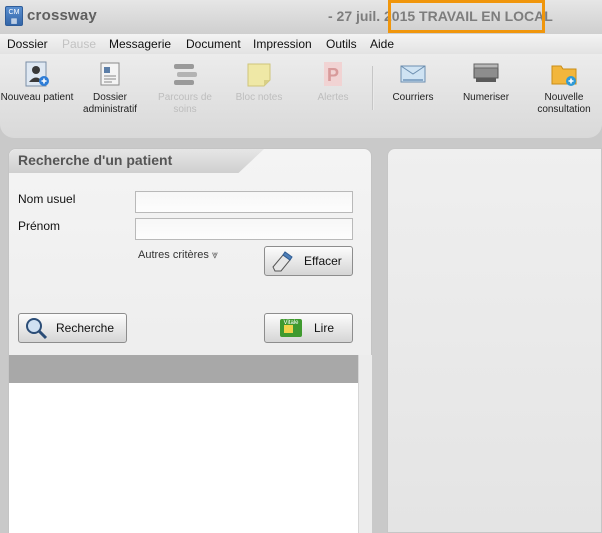 The height and width of the screenshot is (533, 602). What do you see at coordinates (110, 74) in the screenshot?
I see `admin-file-icon` at bounding box center [110, 74].